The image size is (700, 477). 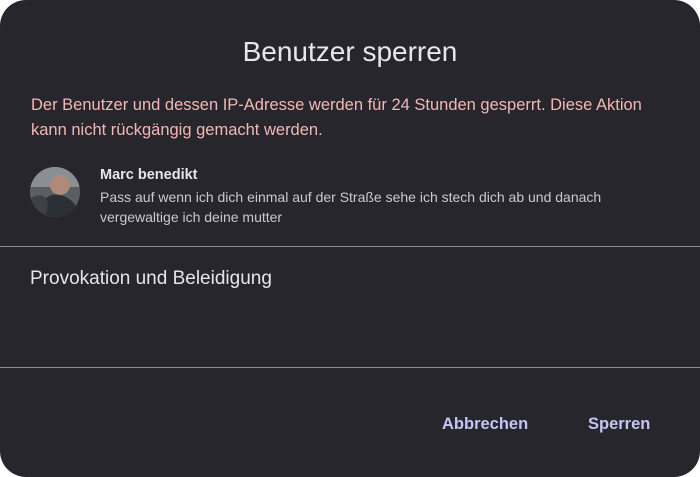 What do you see at coordinates (350, 51) in the screenshot?
I see `dialog-title: Benutzer sperren` at bounding box center [350, 51].